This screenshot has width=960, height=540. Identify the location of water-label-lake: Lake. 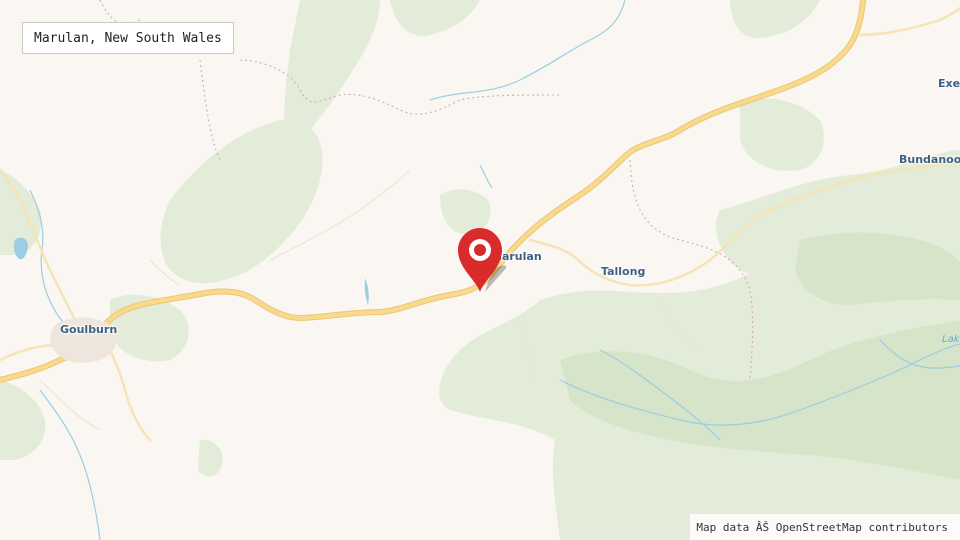
(951, 339).